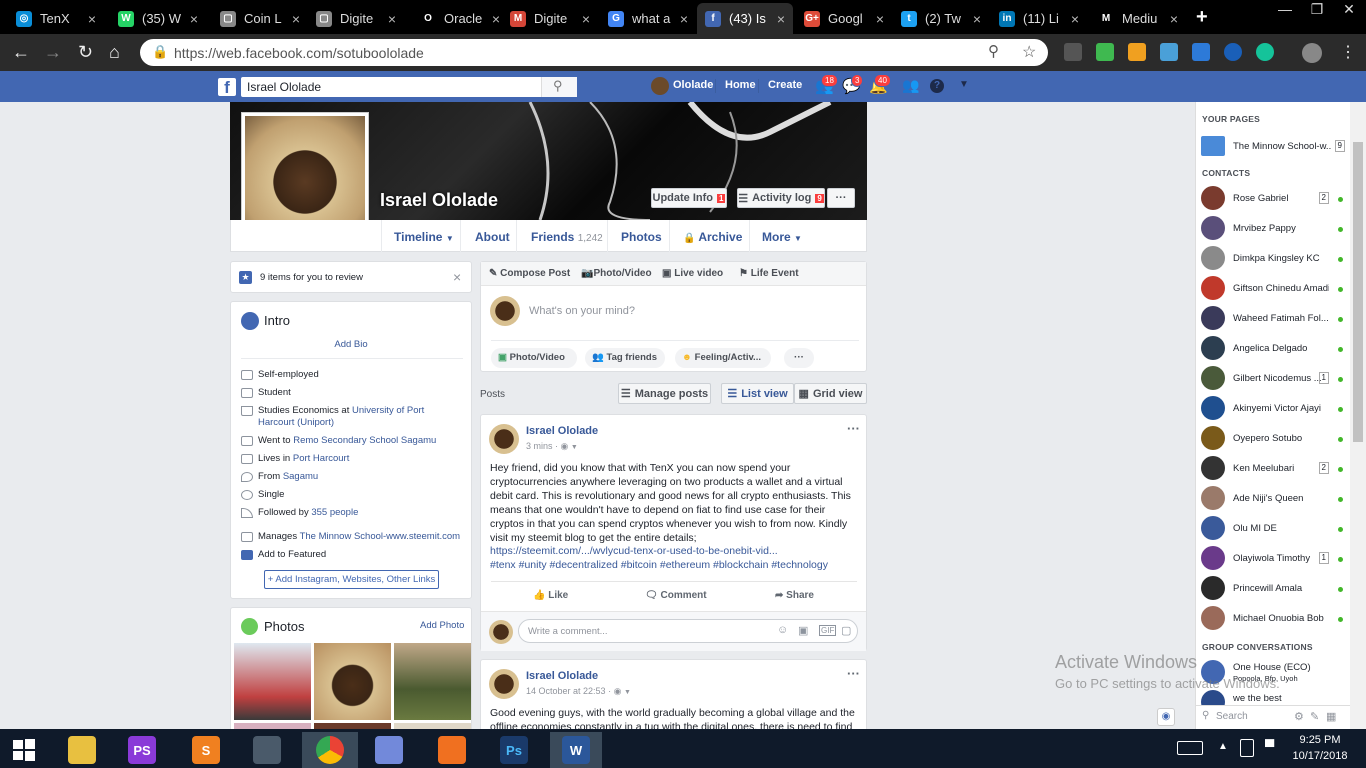 The width and height of the screenshot is (1366, 768). Describe the element at coordinates (676, 595) in the screenshot. I see `comment-button: 🗨 Comment` at that location.